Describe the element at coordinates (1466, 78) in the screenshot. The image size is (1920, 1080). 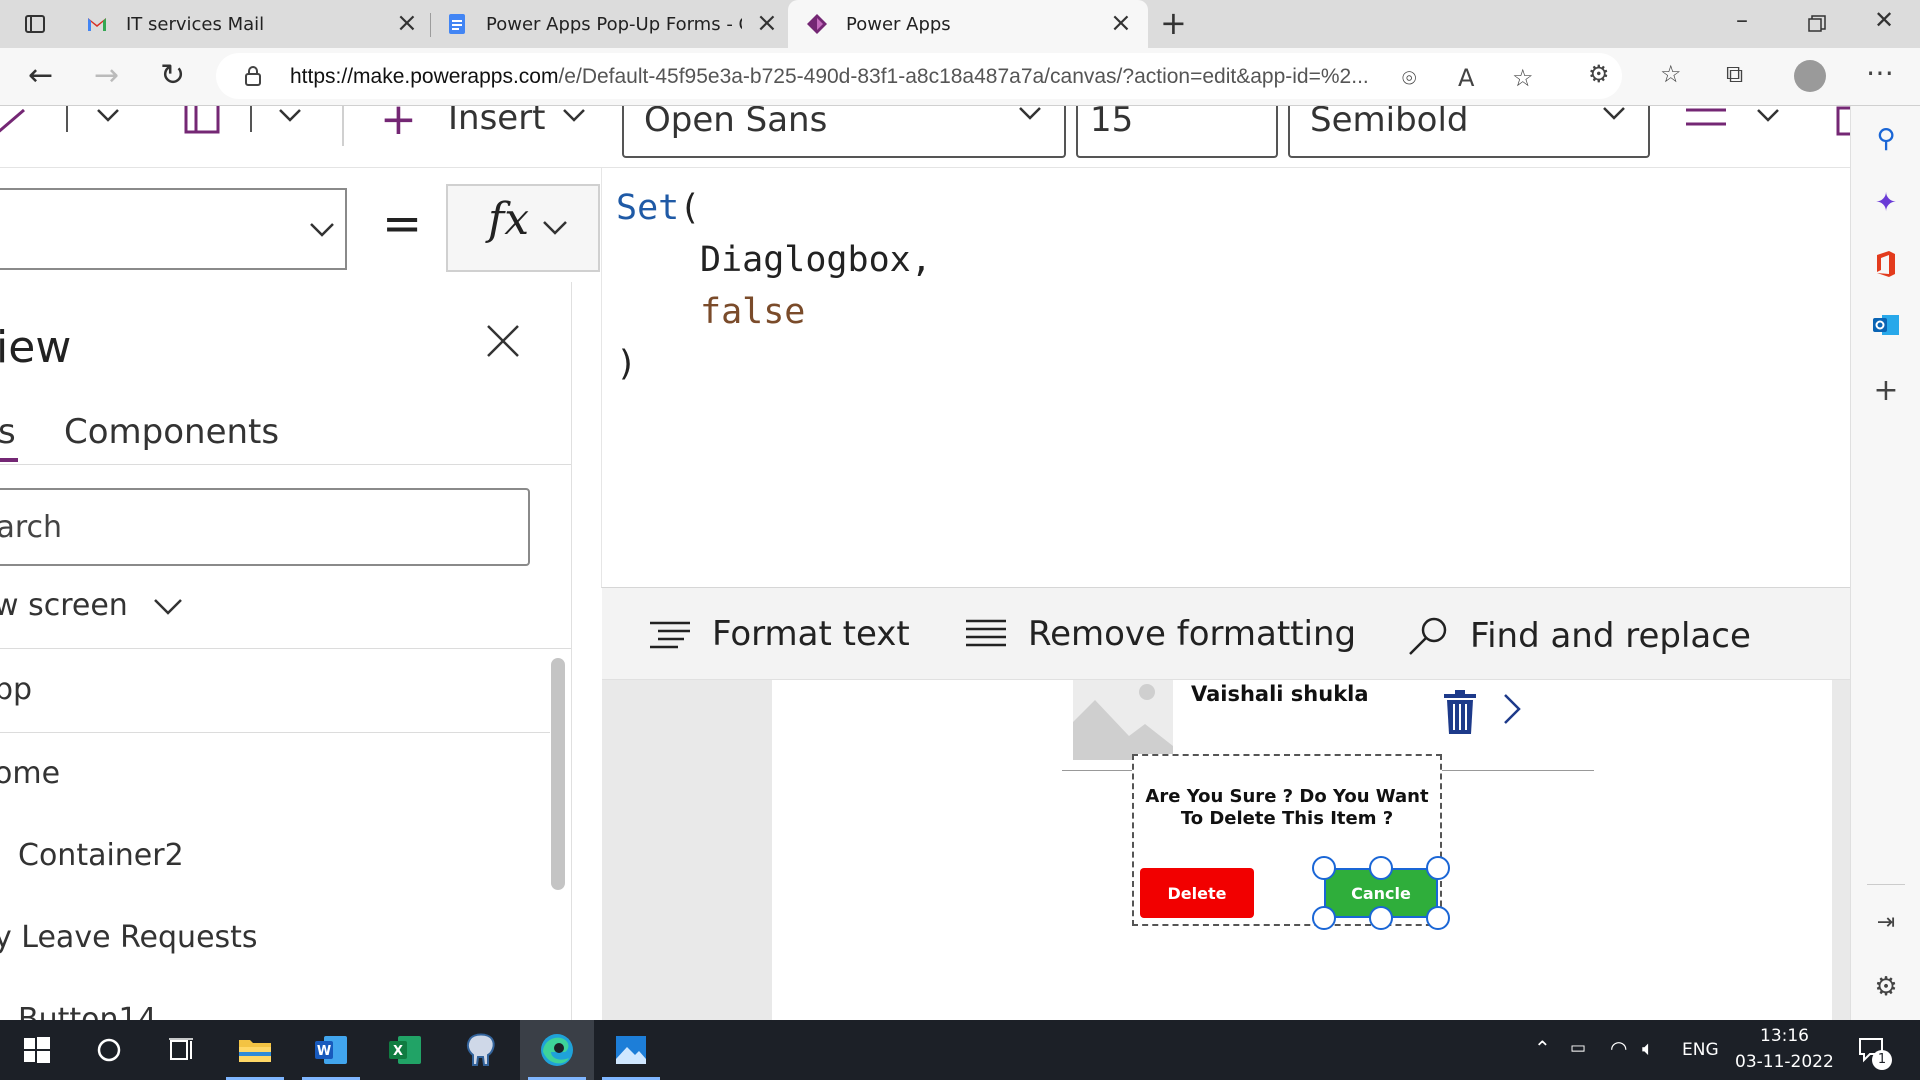
I see `read-aloud-icon: A` at that location.